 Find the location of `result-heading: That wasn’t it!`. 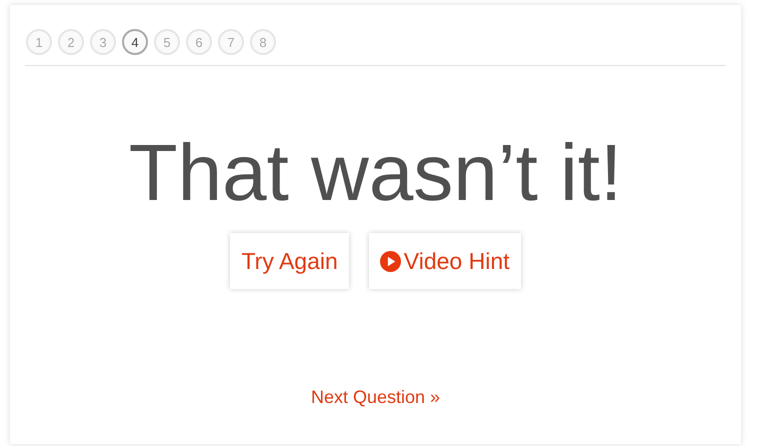

result-heading: That wasn’t it! is located at coordinates (376, 173).